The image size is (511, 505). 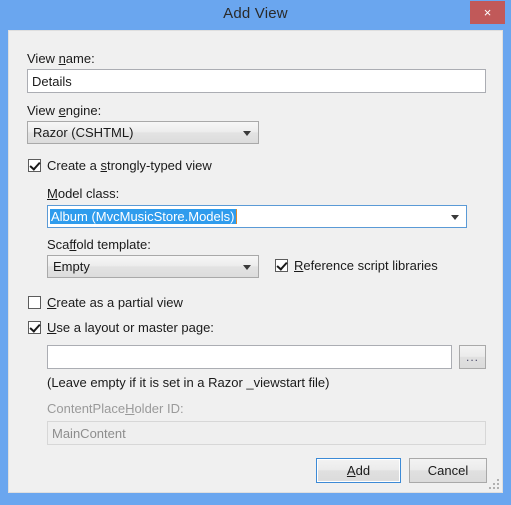 I want to click on title-bar: Add View ×, so click(x=255, y=15).